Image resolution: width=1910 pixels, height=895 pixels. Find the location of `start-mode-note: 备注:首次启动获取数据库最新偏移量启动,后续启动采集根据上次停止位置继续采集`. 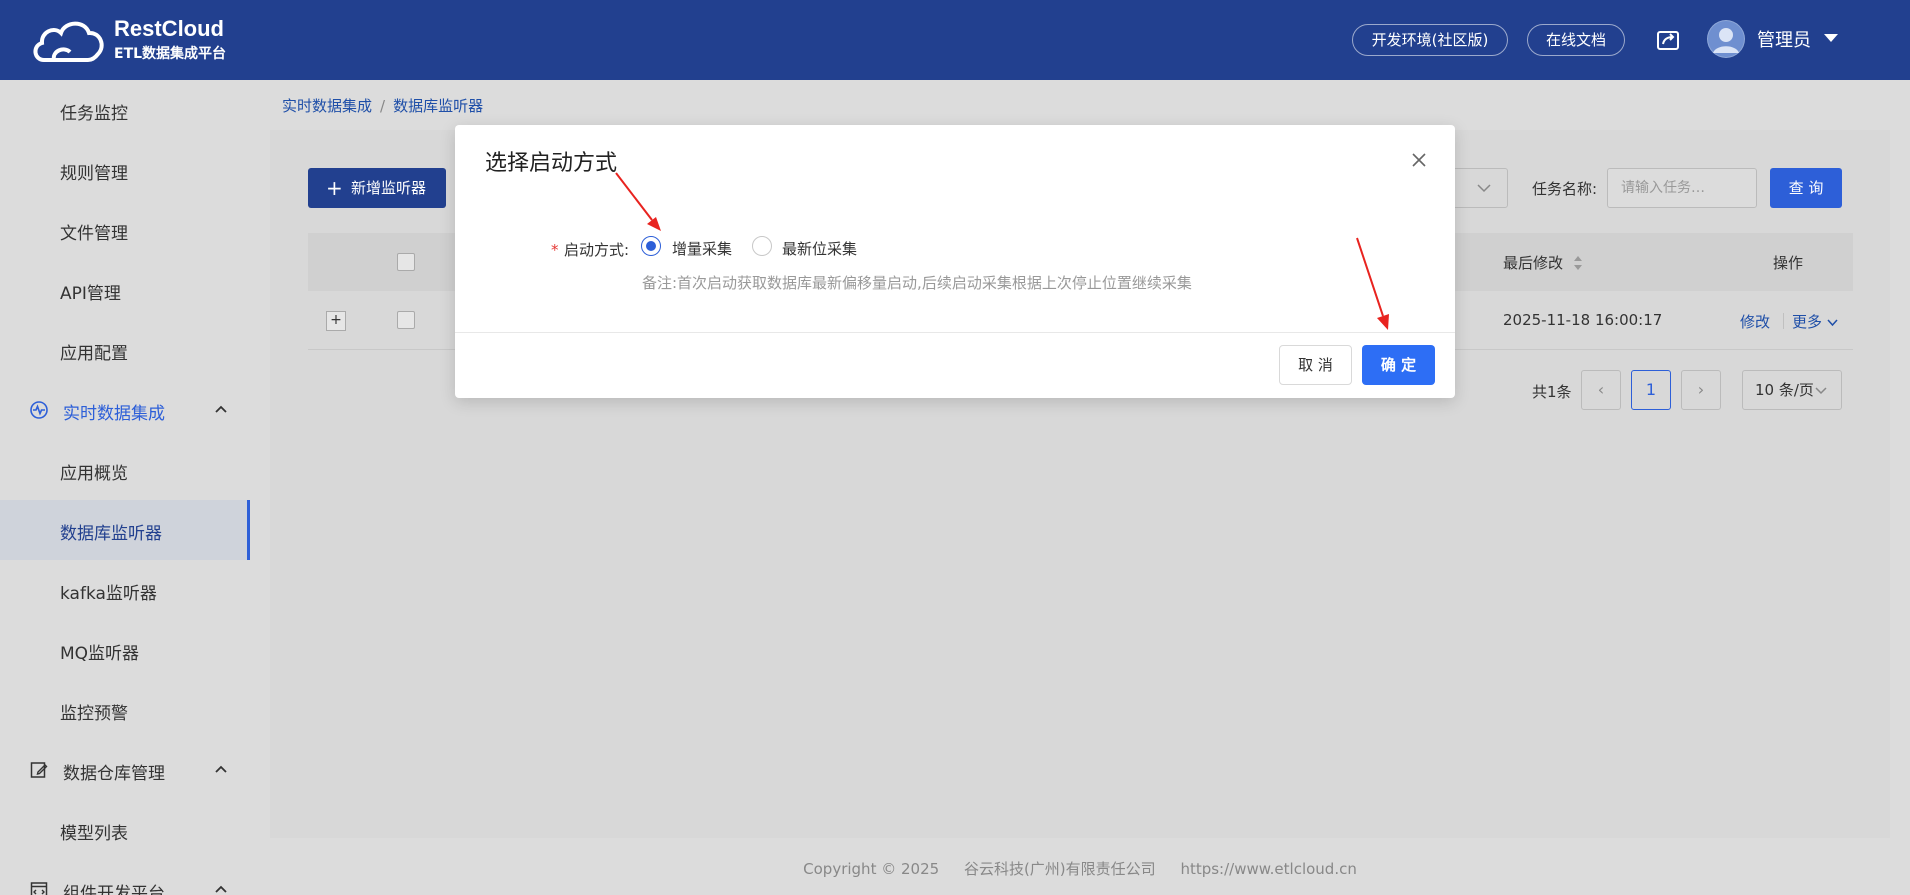

start-mode-note: 备注:首次启动获取数据库最新偏移量启动,后续启动采集根据上次停止位置继续采集 is located at coordinates (917, 283).